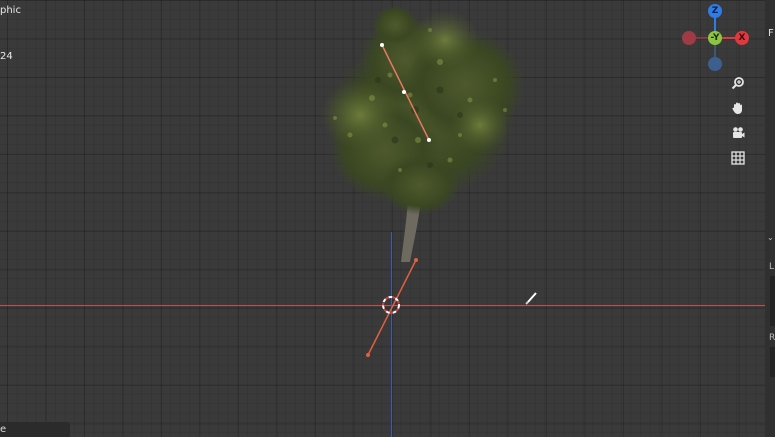  Describe the element at coordinates (689, 38) in the screenshot. I see `gizmo-negative-x-axis` at that location.